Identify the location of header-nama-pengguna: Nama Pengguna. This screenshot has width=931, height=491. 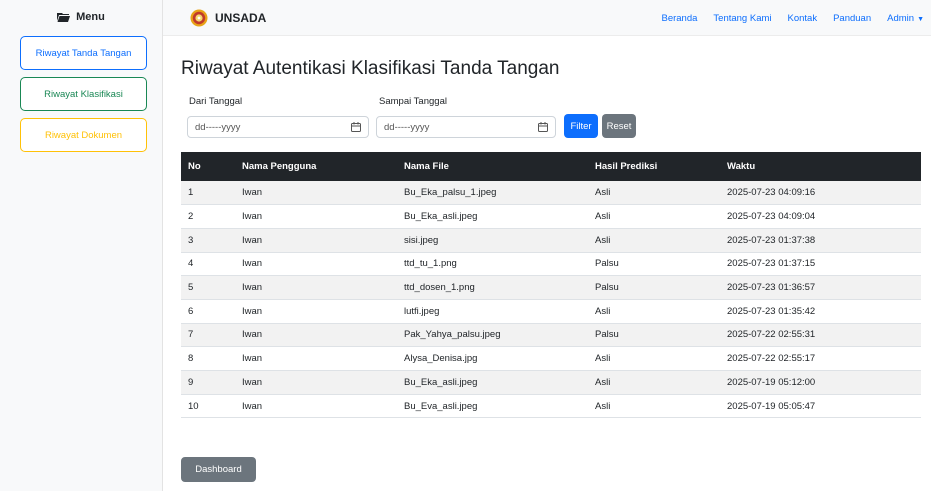
(316, 166).